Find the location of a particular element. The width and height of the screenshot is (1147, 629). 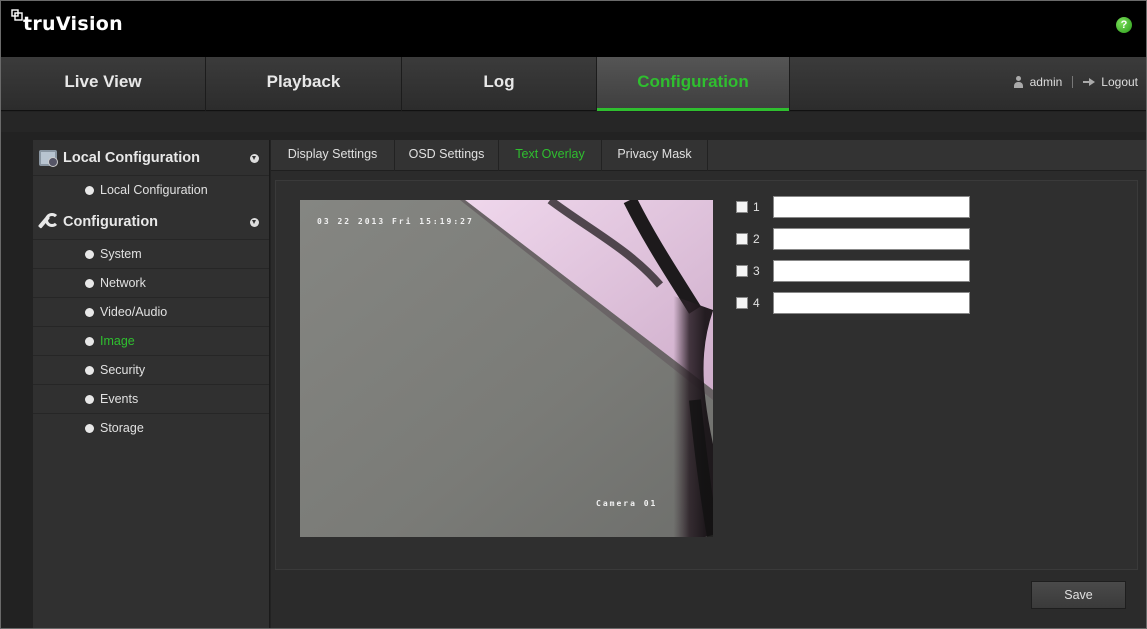

sidebar-section-local-configuration: Local Configuration is located at coordinates (151, 158).